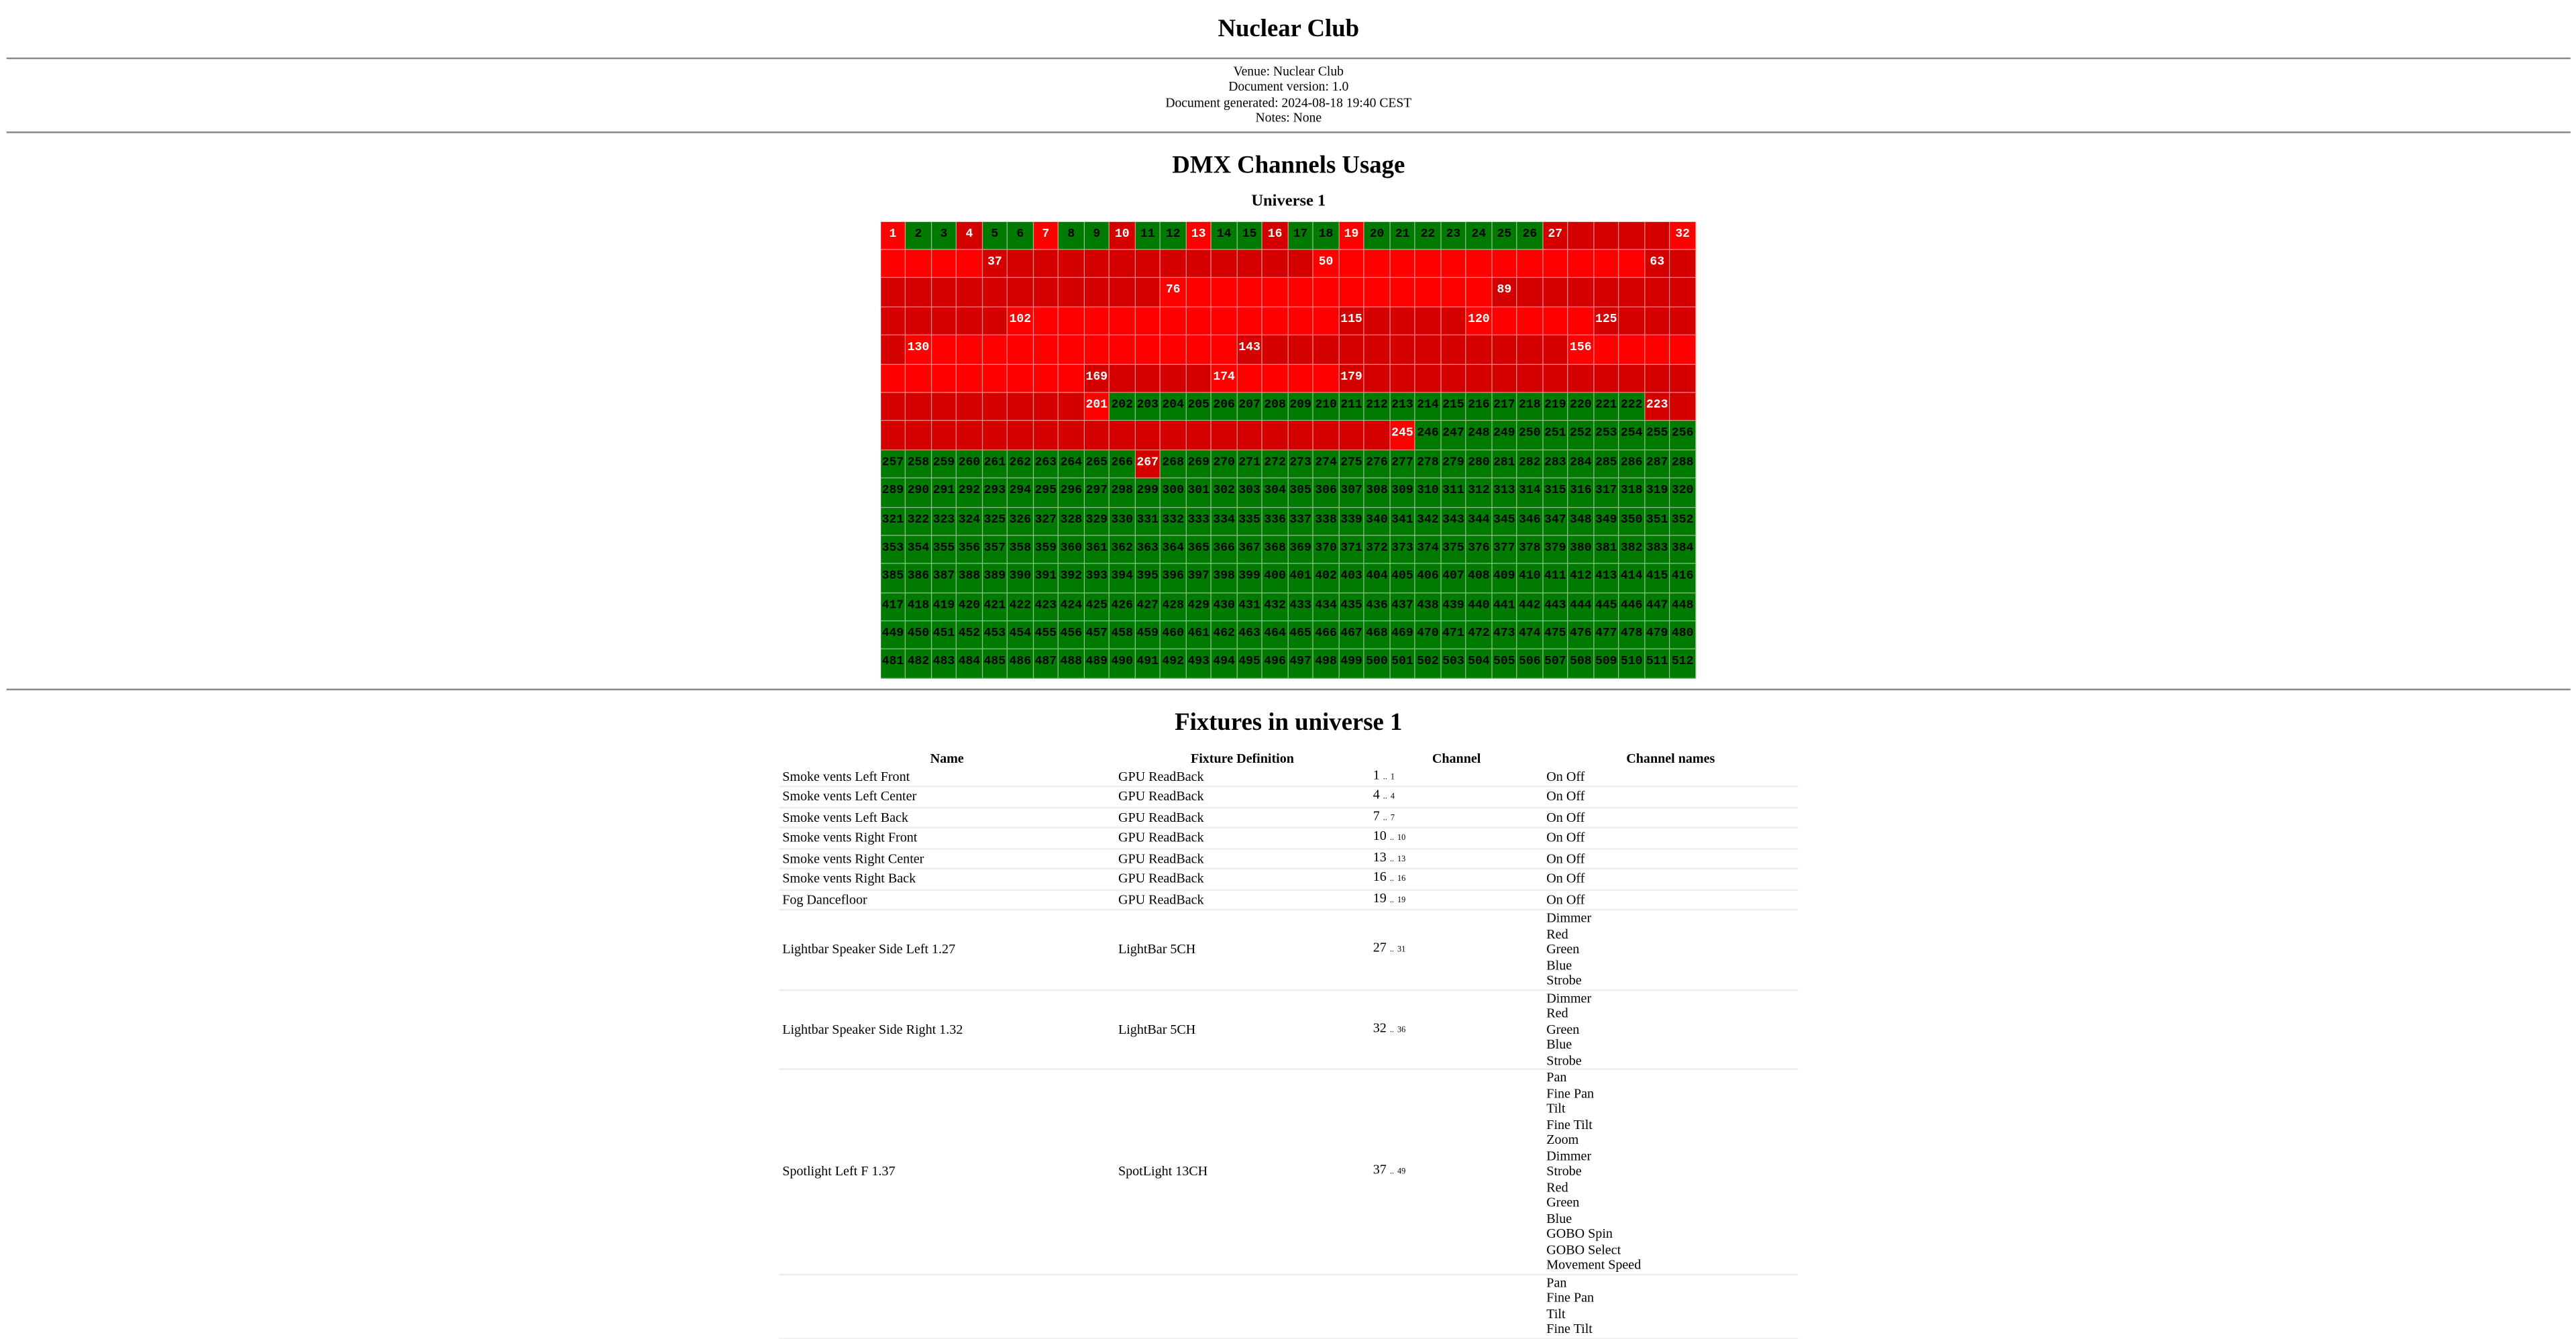  I want to click on dmx-channel-used: 16, so click(1275, 235).